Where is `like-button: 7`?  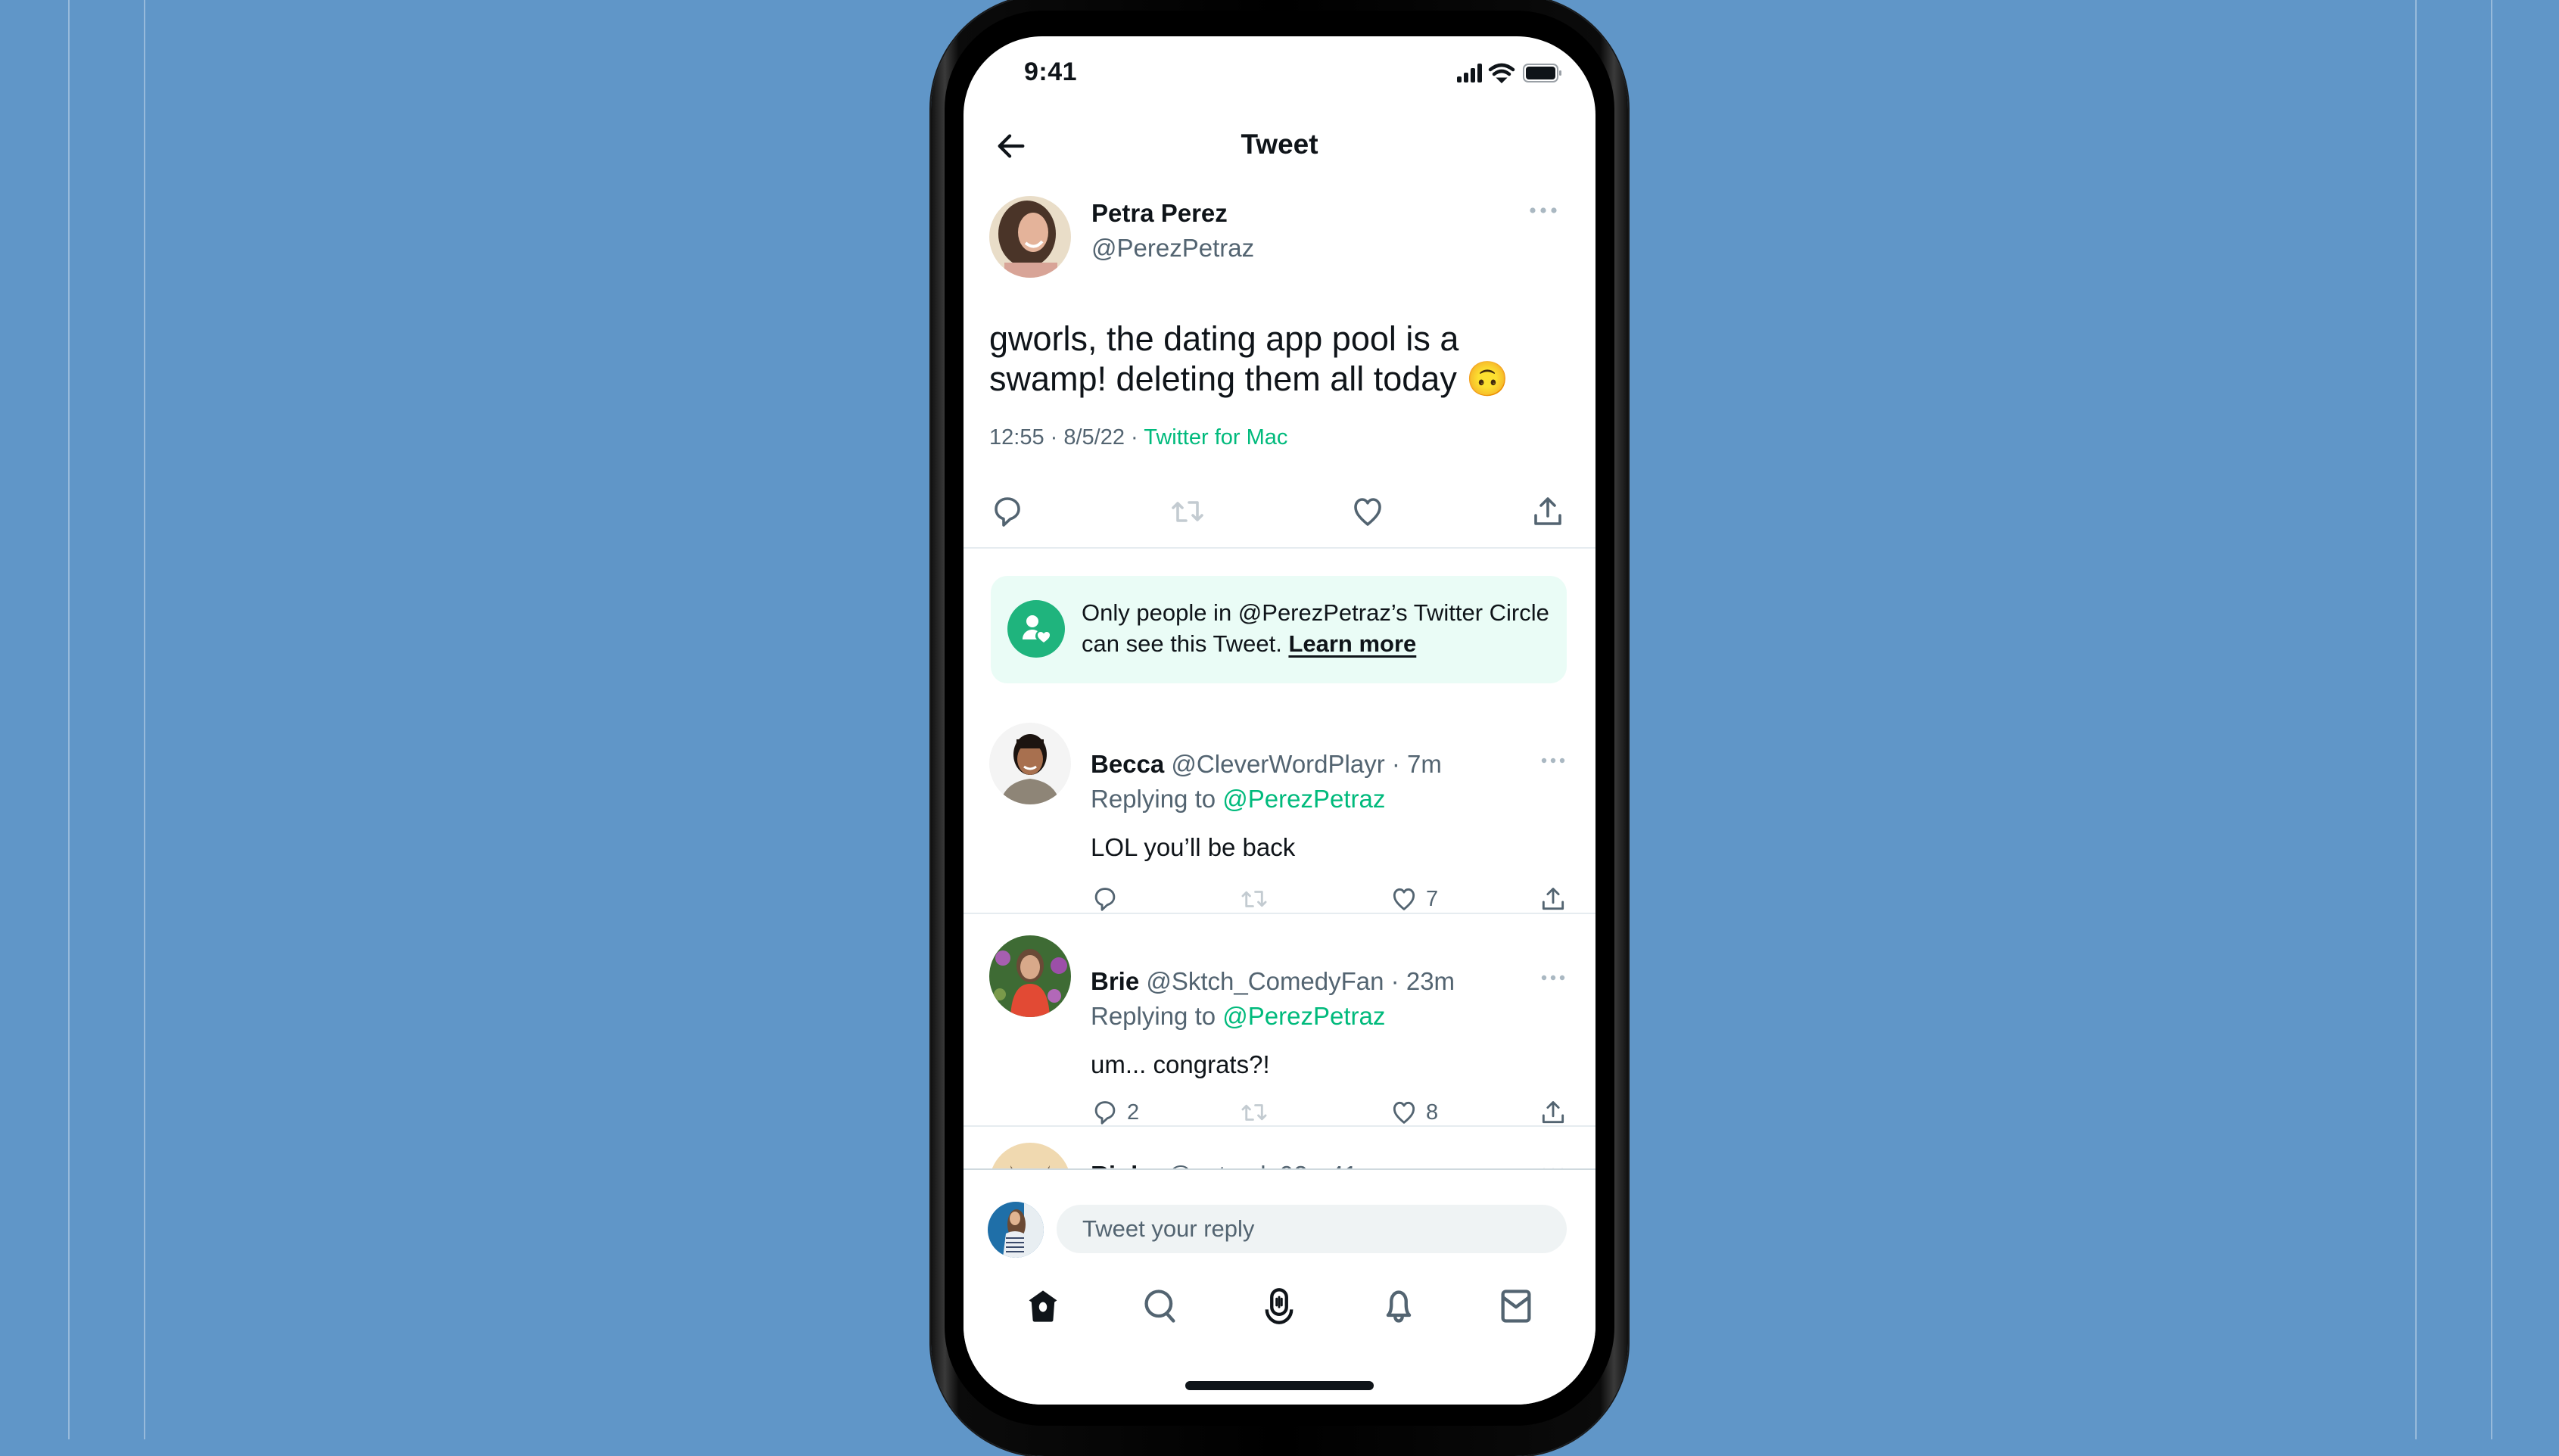
like-button: 7 is located at coordinates (1414, 899).